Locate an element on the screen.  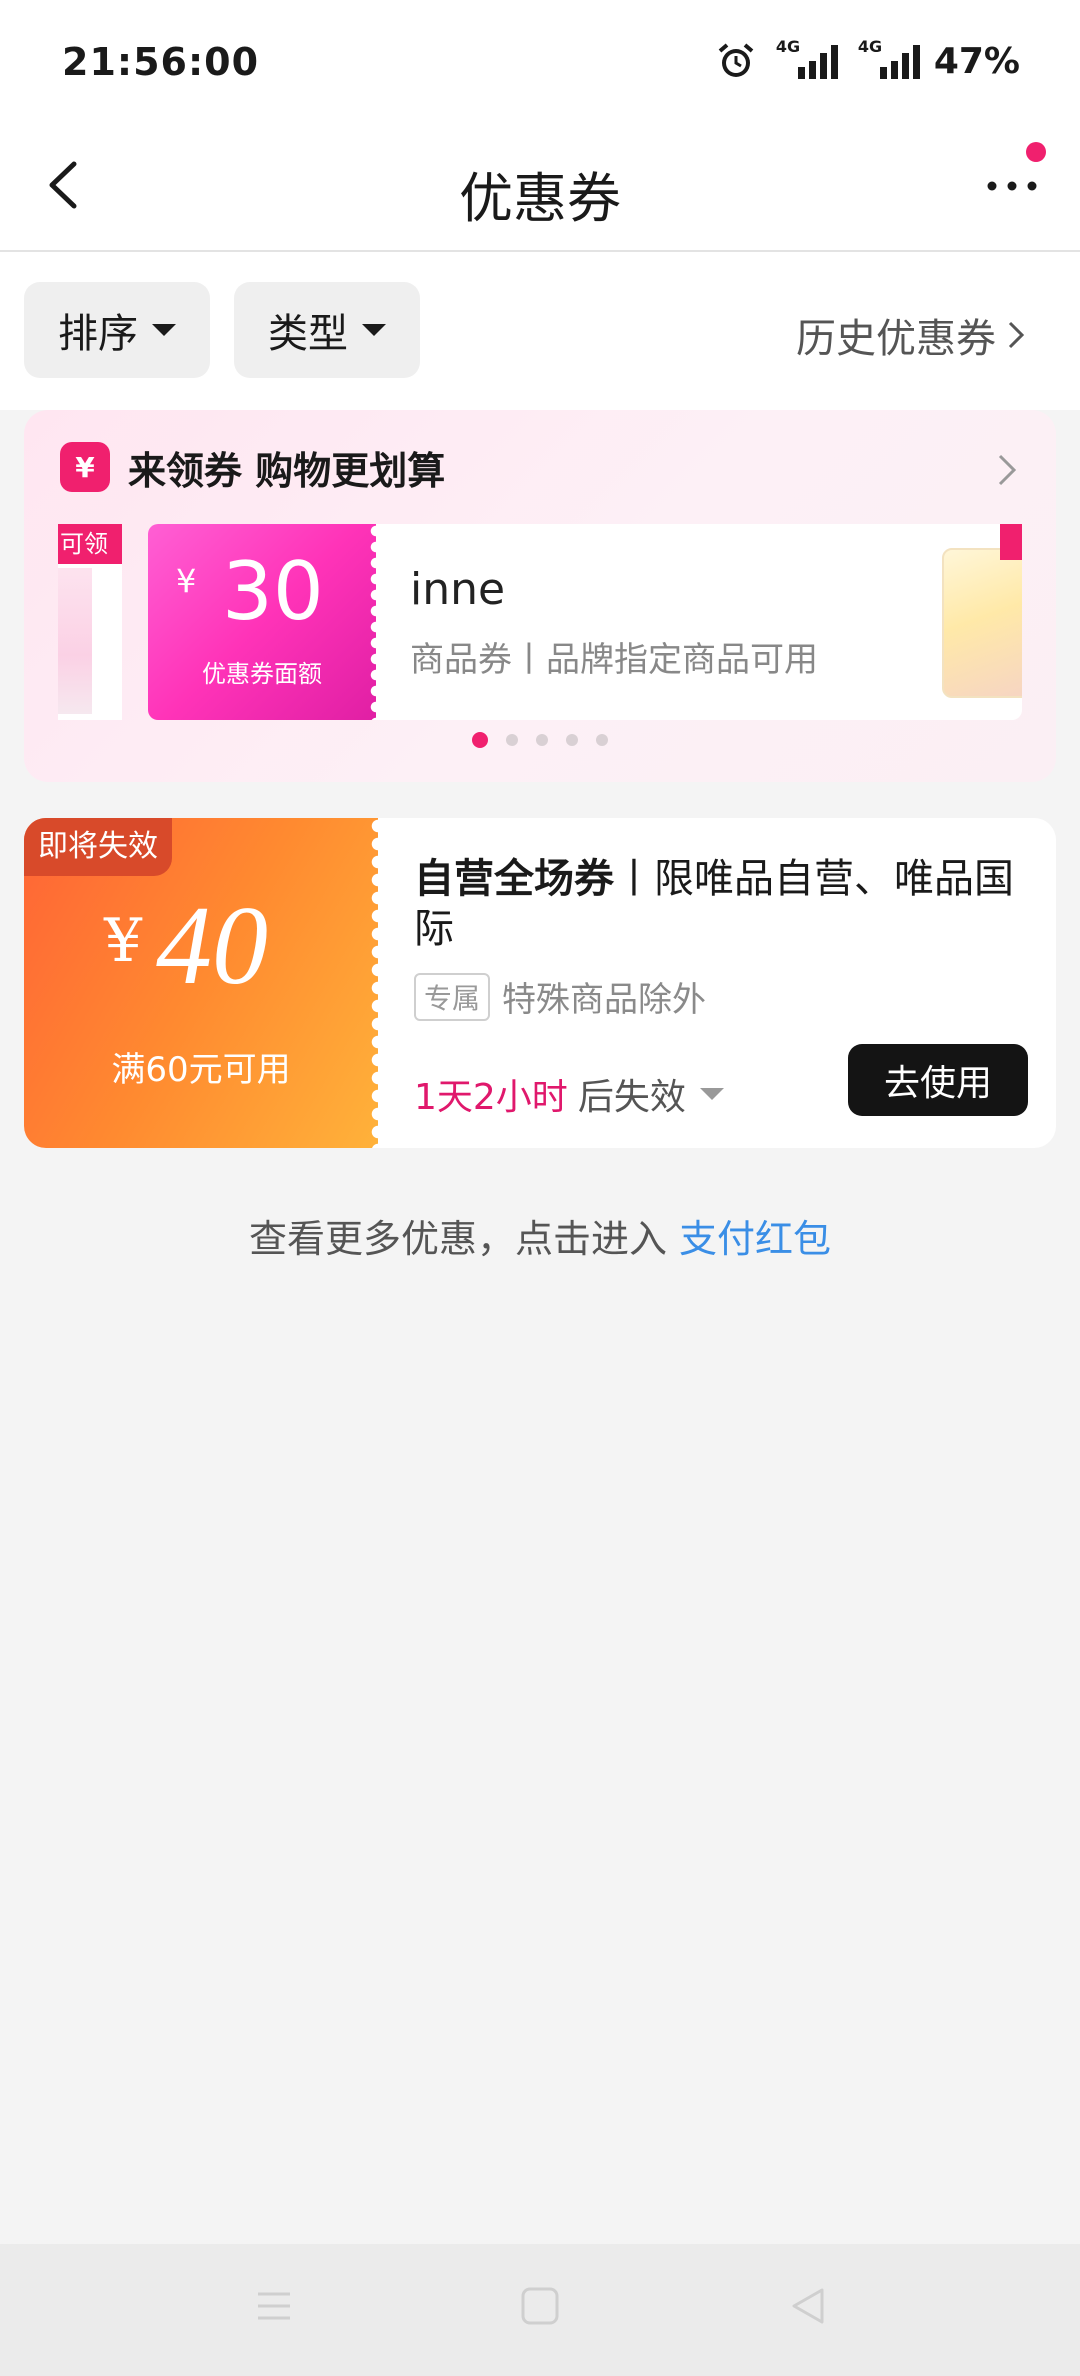
more-offers-hint: 查看更多优惠，点击进入 支付红包 is located at coordinates (540, 1235).